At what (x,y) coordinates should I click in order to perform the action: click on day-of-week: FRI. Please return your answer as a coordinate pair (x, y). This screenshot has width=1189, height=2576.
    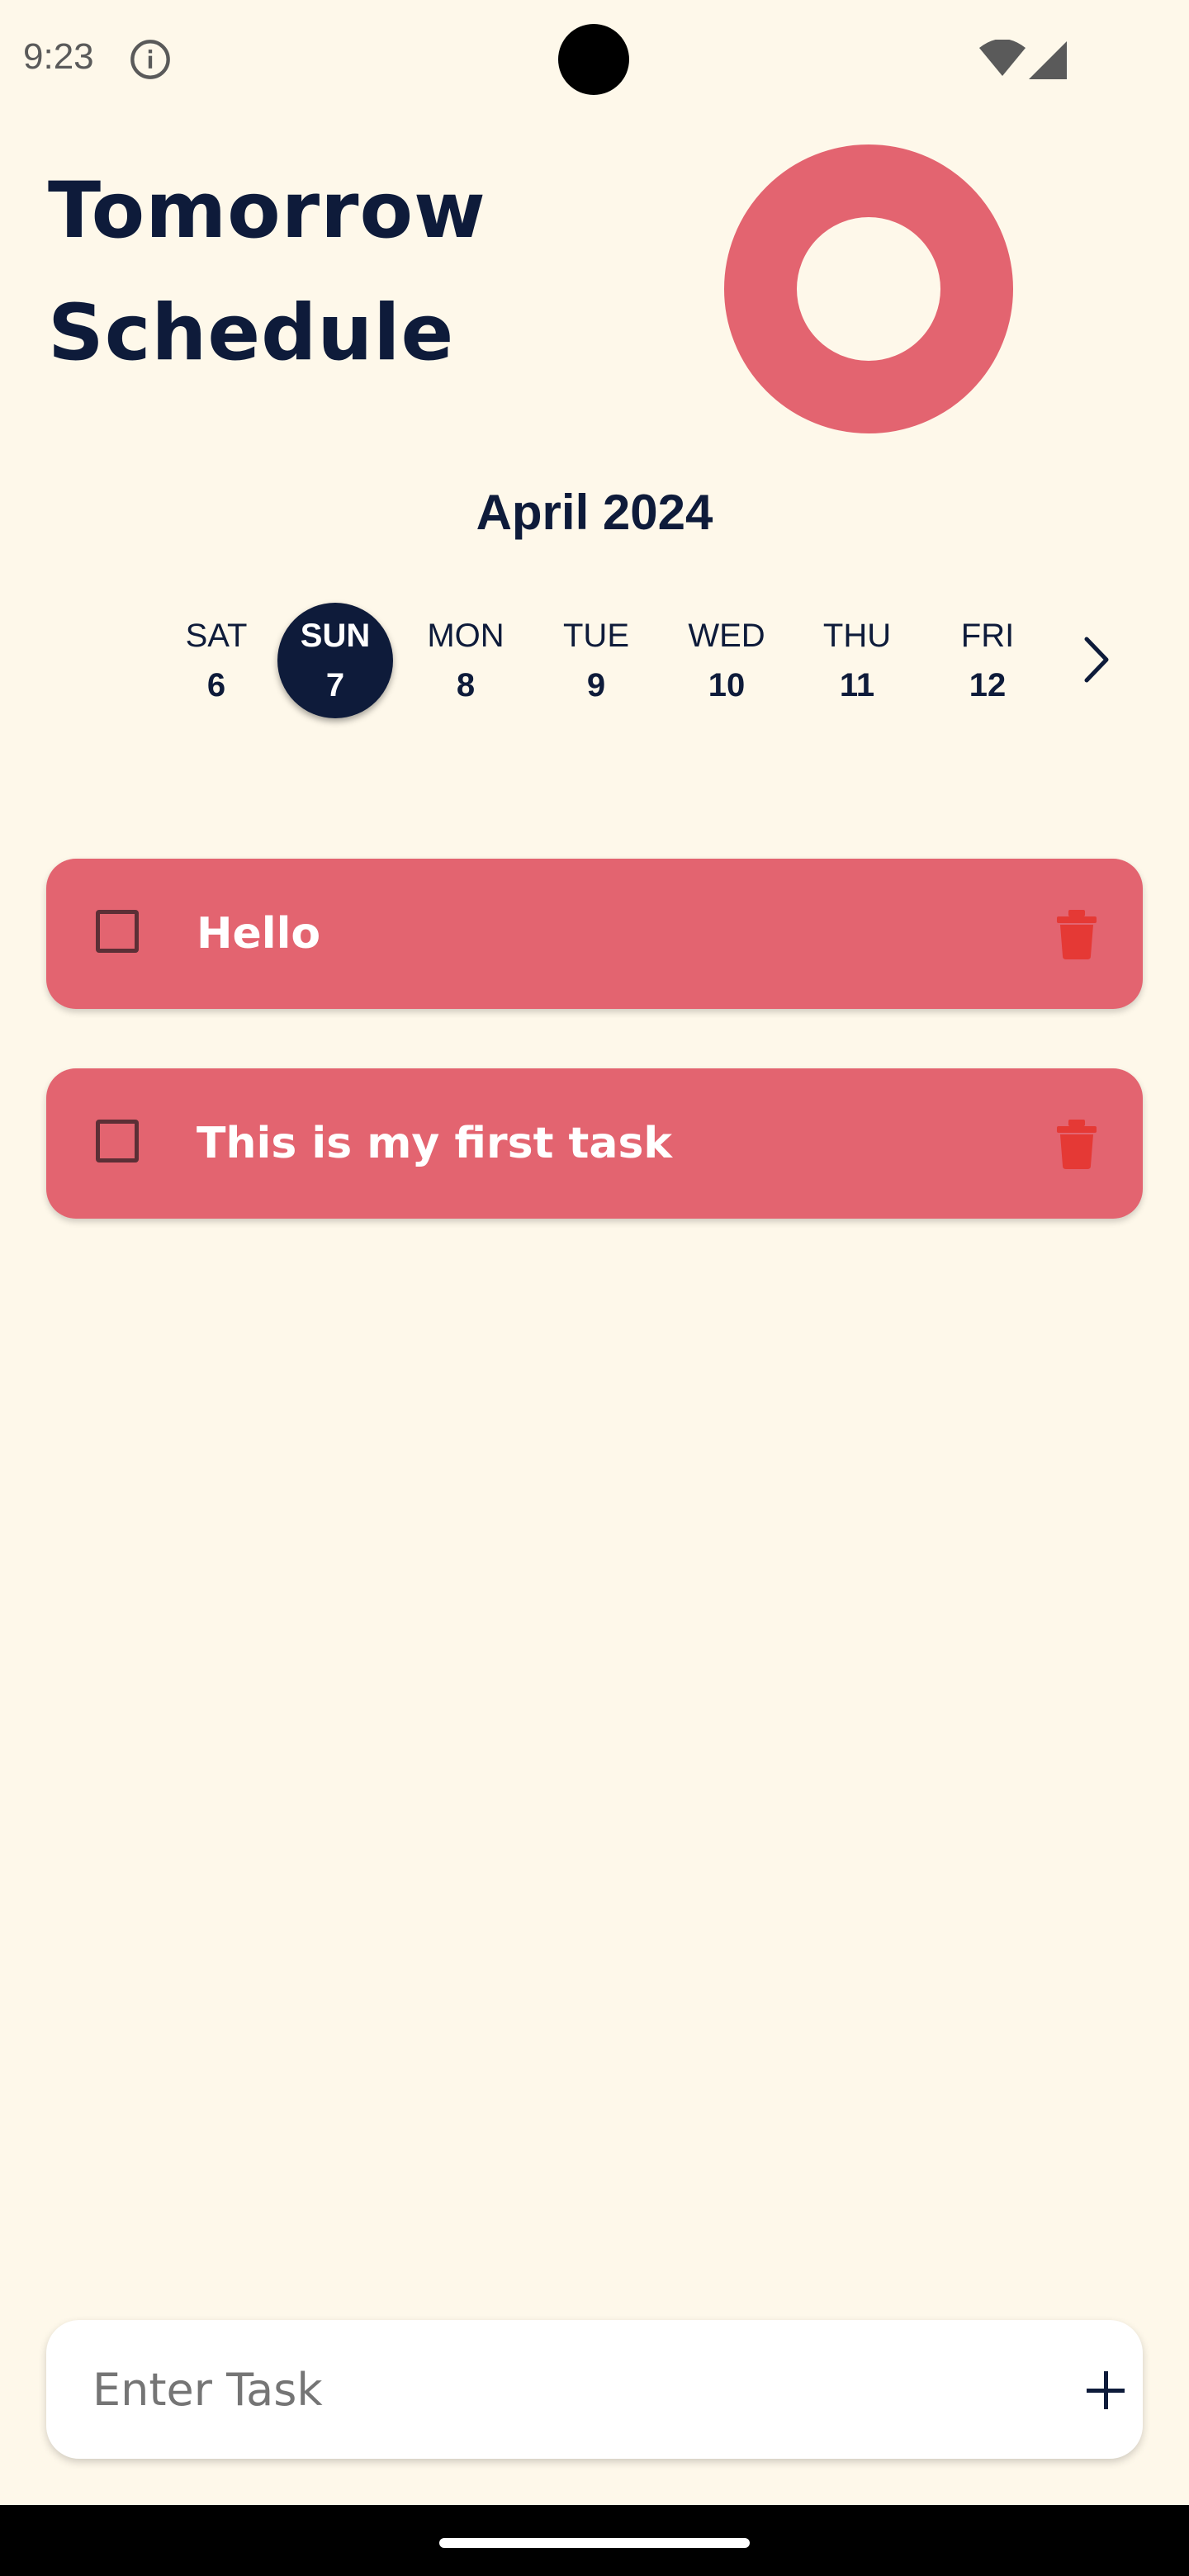
    Looking at the image, I should click on (987, 636).